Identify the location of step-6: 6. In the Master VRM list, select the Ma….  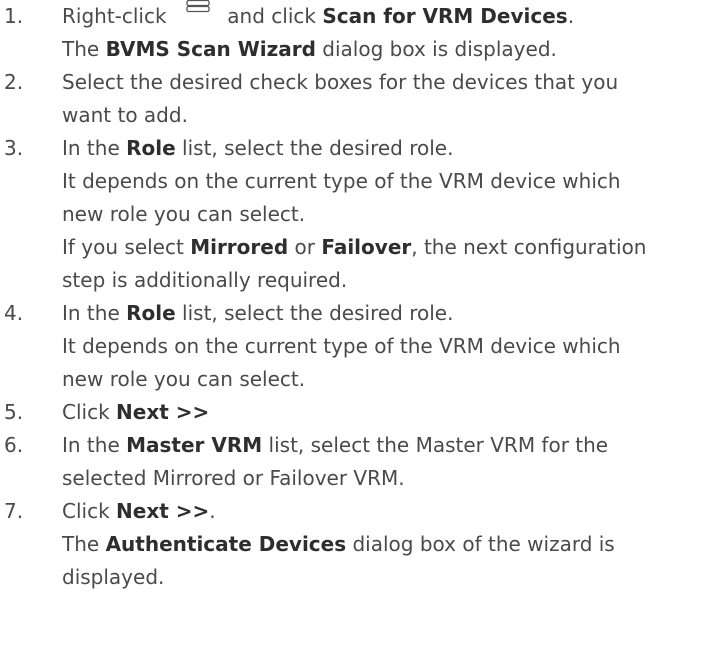
(356, 462).